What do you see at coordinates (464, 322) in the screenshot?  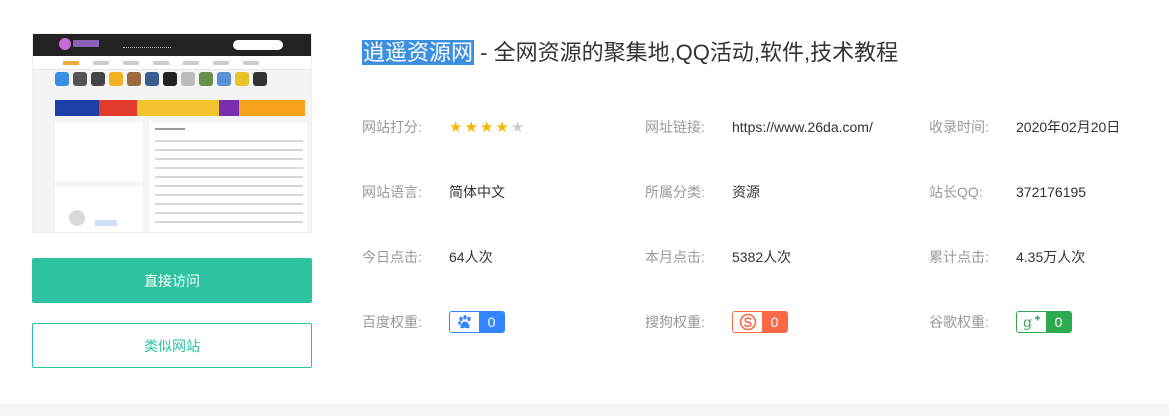 I see `baidu-paw-icon` at bounding box center [464, 322].